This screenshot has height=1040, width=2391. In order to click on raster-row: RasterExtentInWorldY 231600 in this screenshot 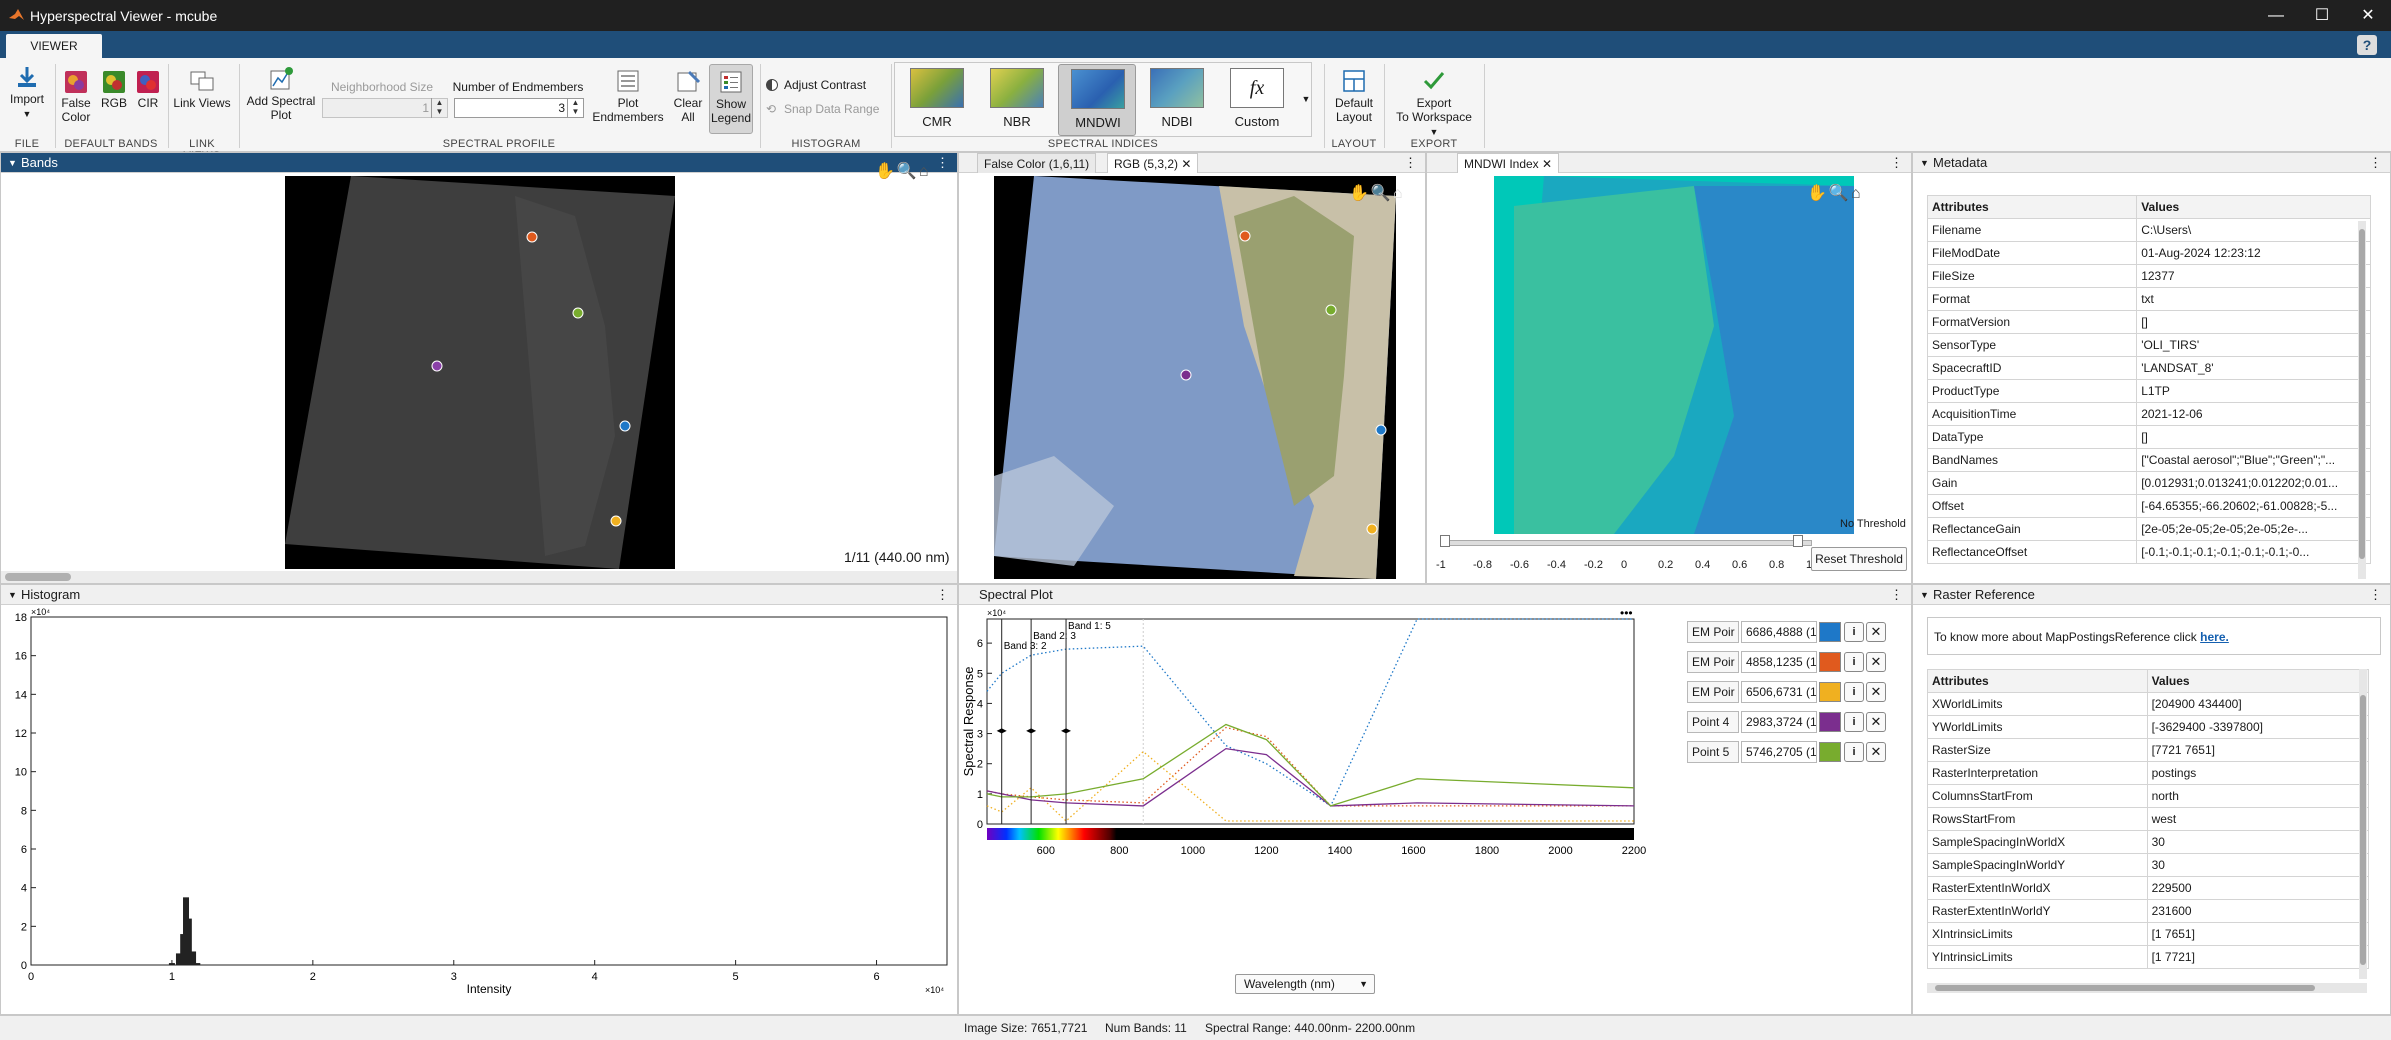, I will do `click(2148, 911)`.